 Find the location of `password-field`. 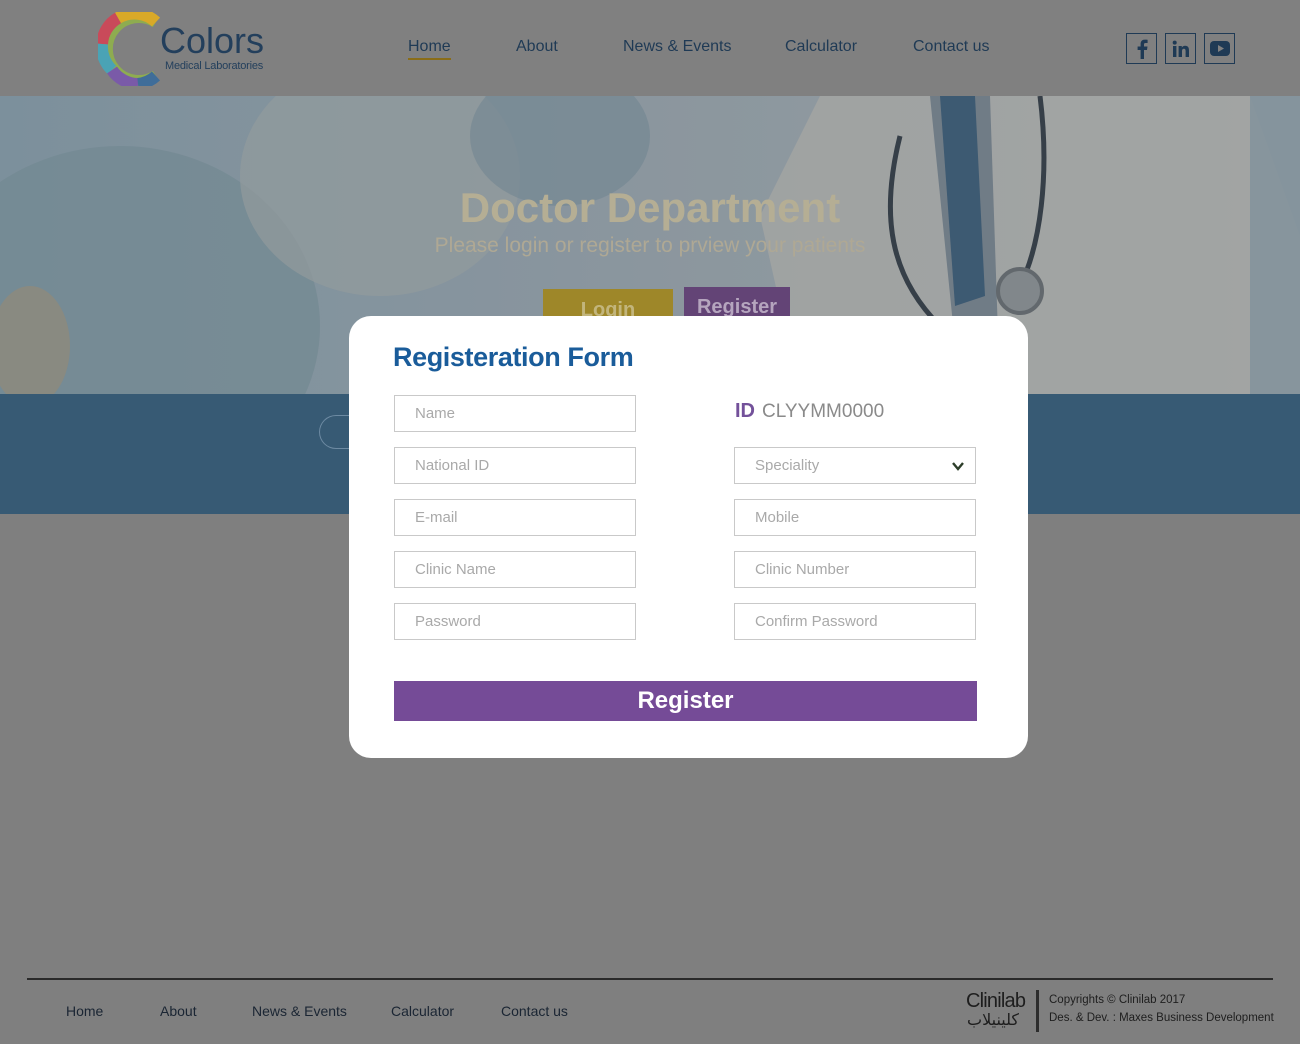

password-field is located at coordinates (515, 621).